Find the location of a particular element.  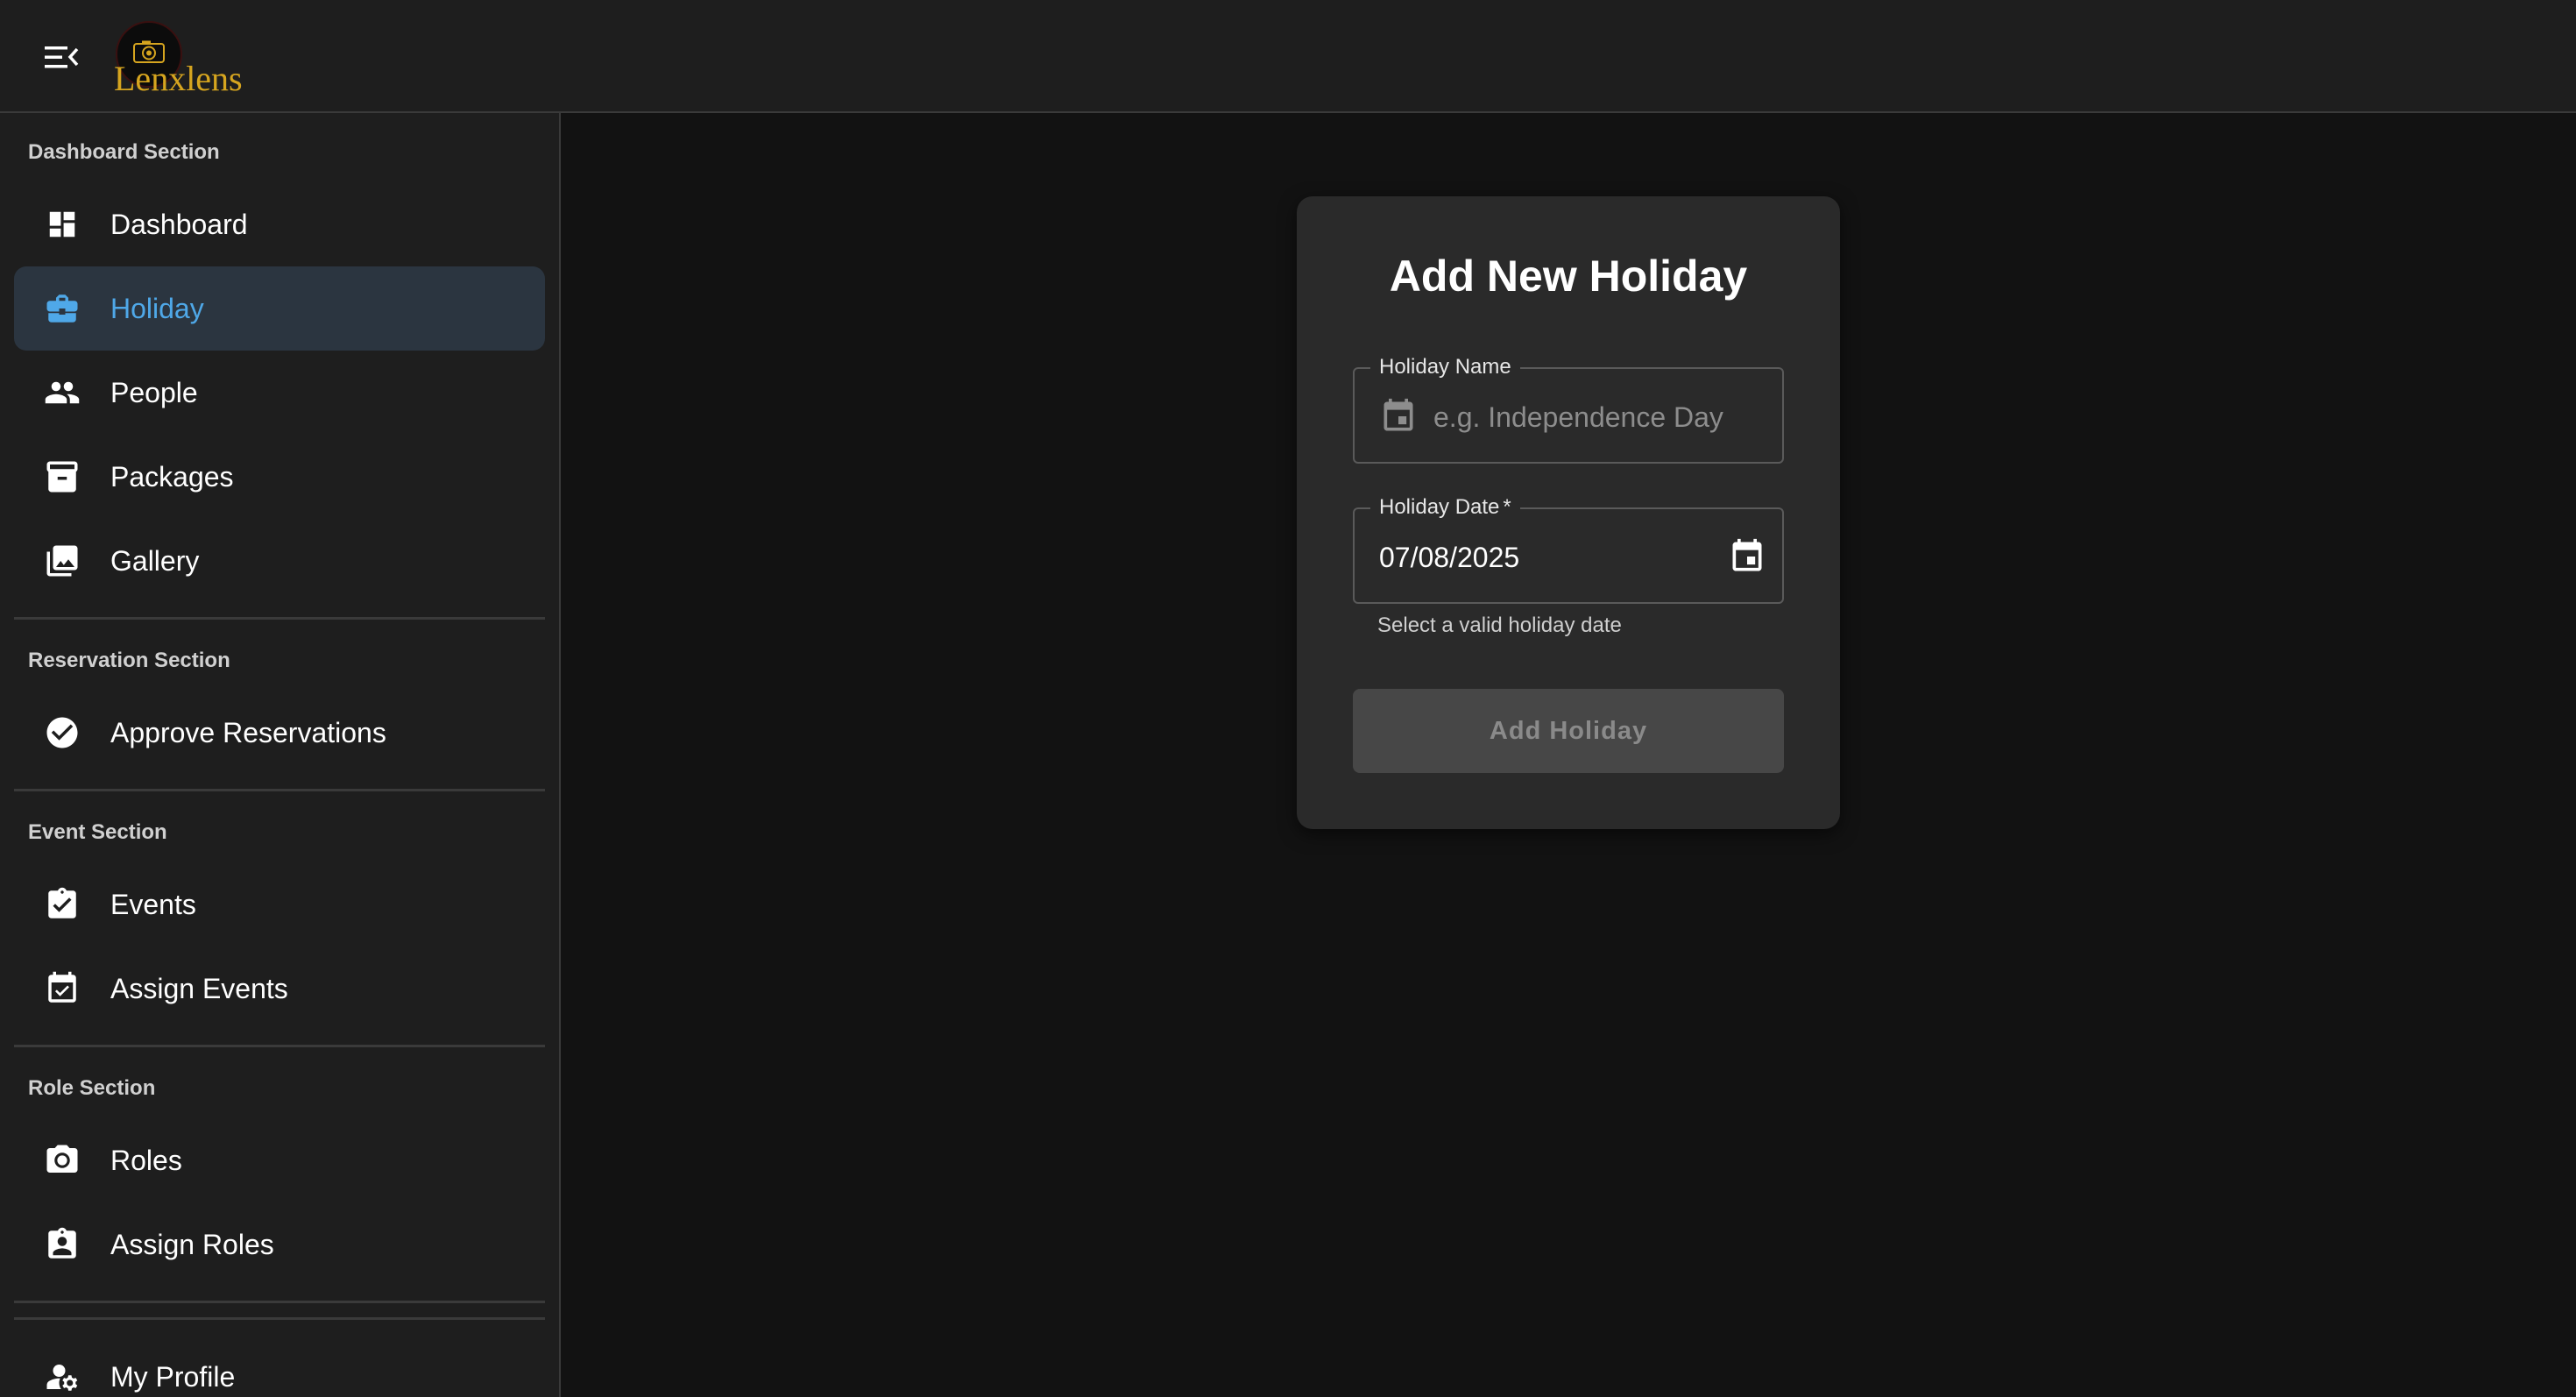

holiday-name-input is located at coordinates (1602, 417).